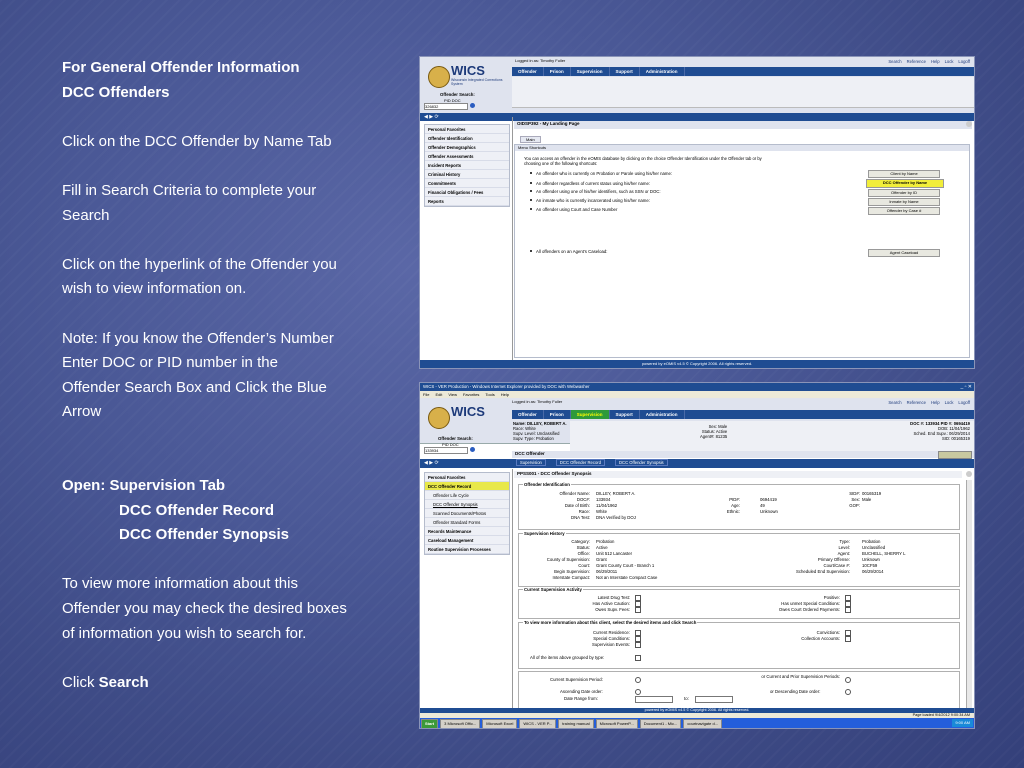  Describe the element at coordinates (577, 209) in the screenshot. I see `shortcut-option: An offender using Court and Case Number` at that location.